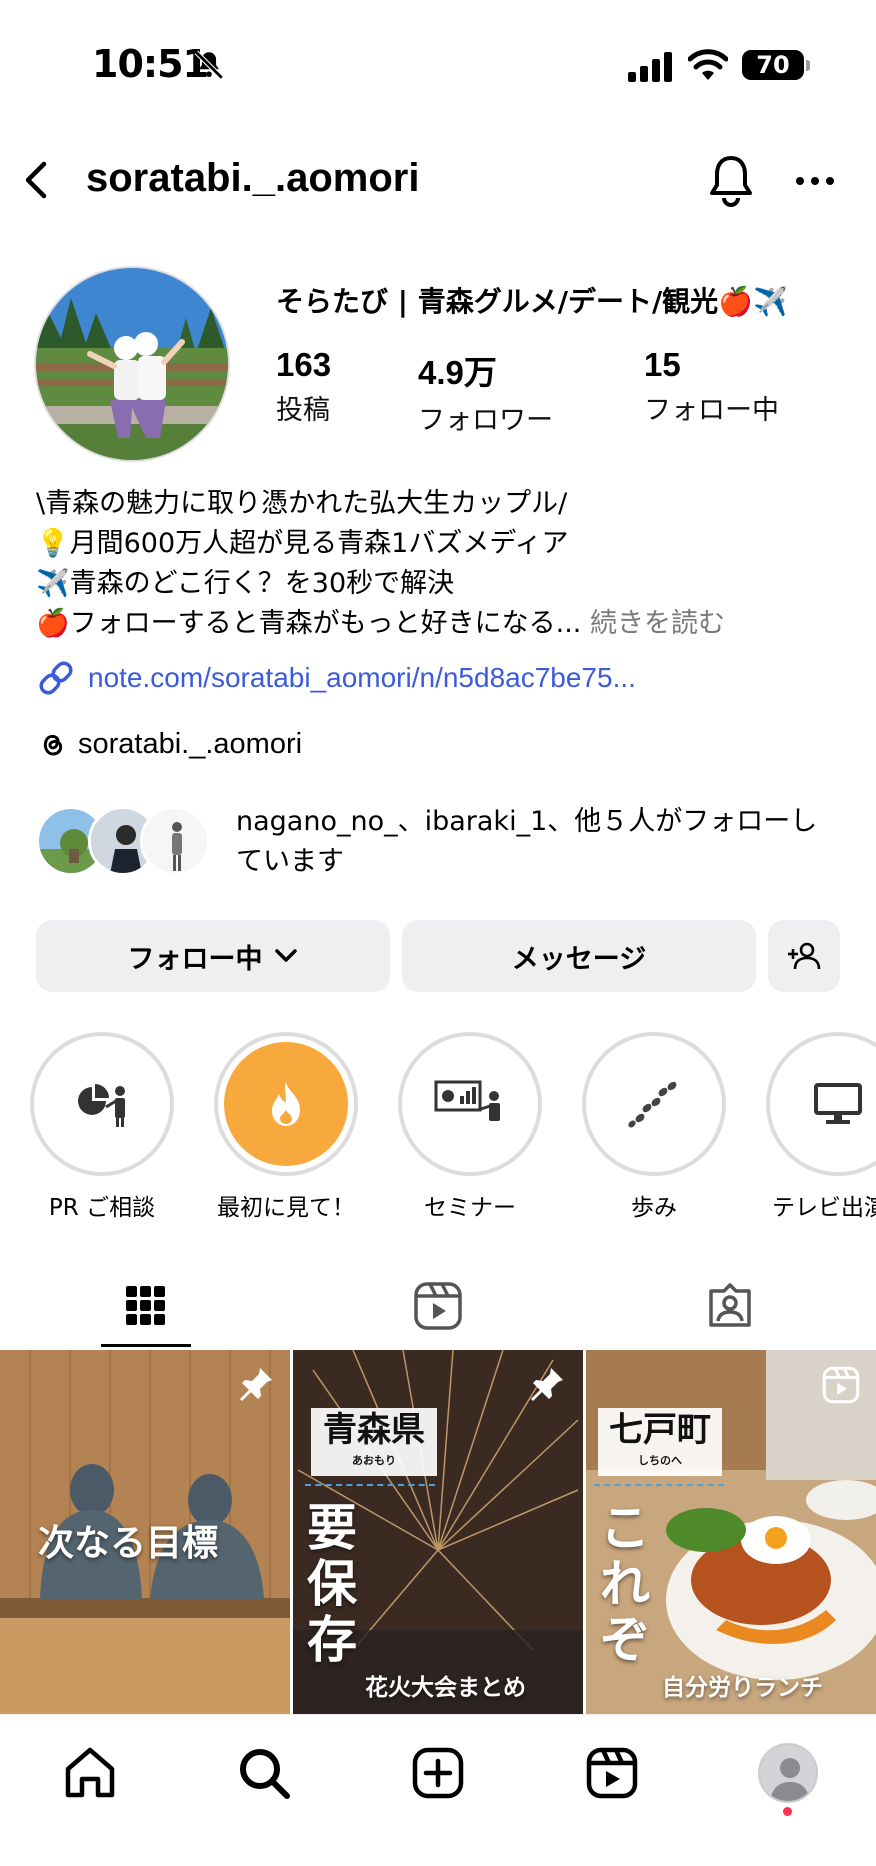  I want to click on place-kana: あおもり, so click(374, 1460).